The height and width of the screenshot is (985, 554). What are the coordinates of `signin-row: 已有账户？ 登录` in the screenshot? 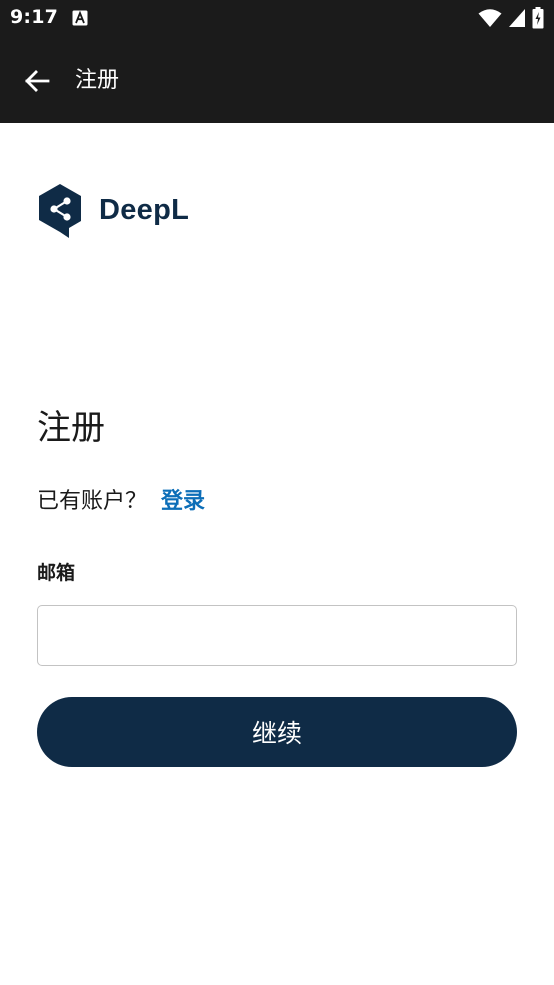 It's located at (121, 502).